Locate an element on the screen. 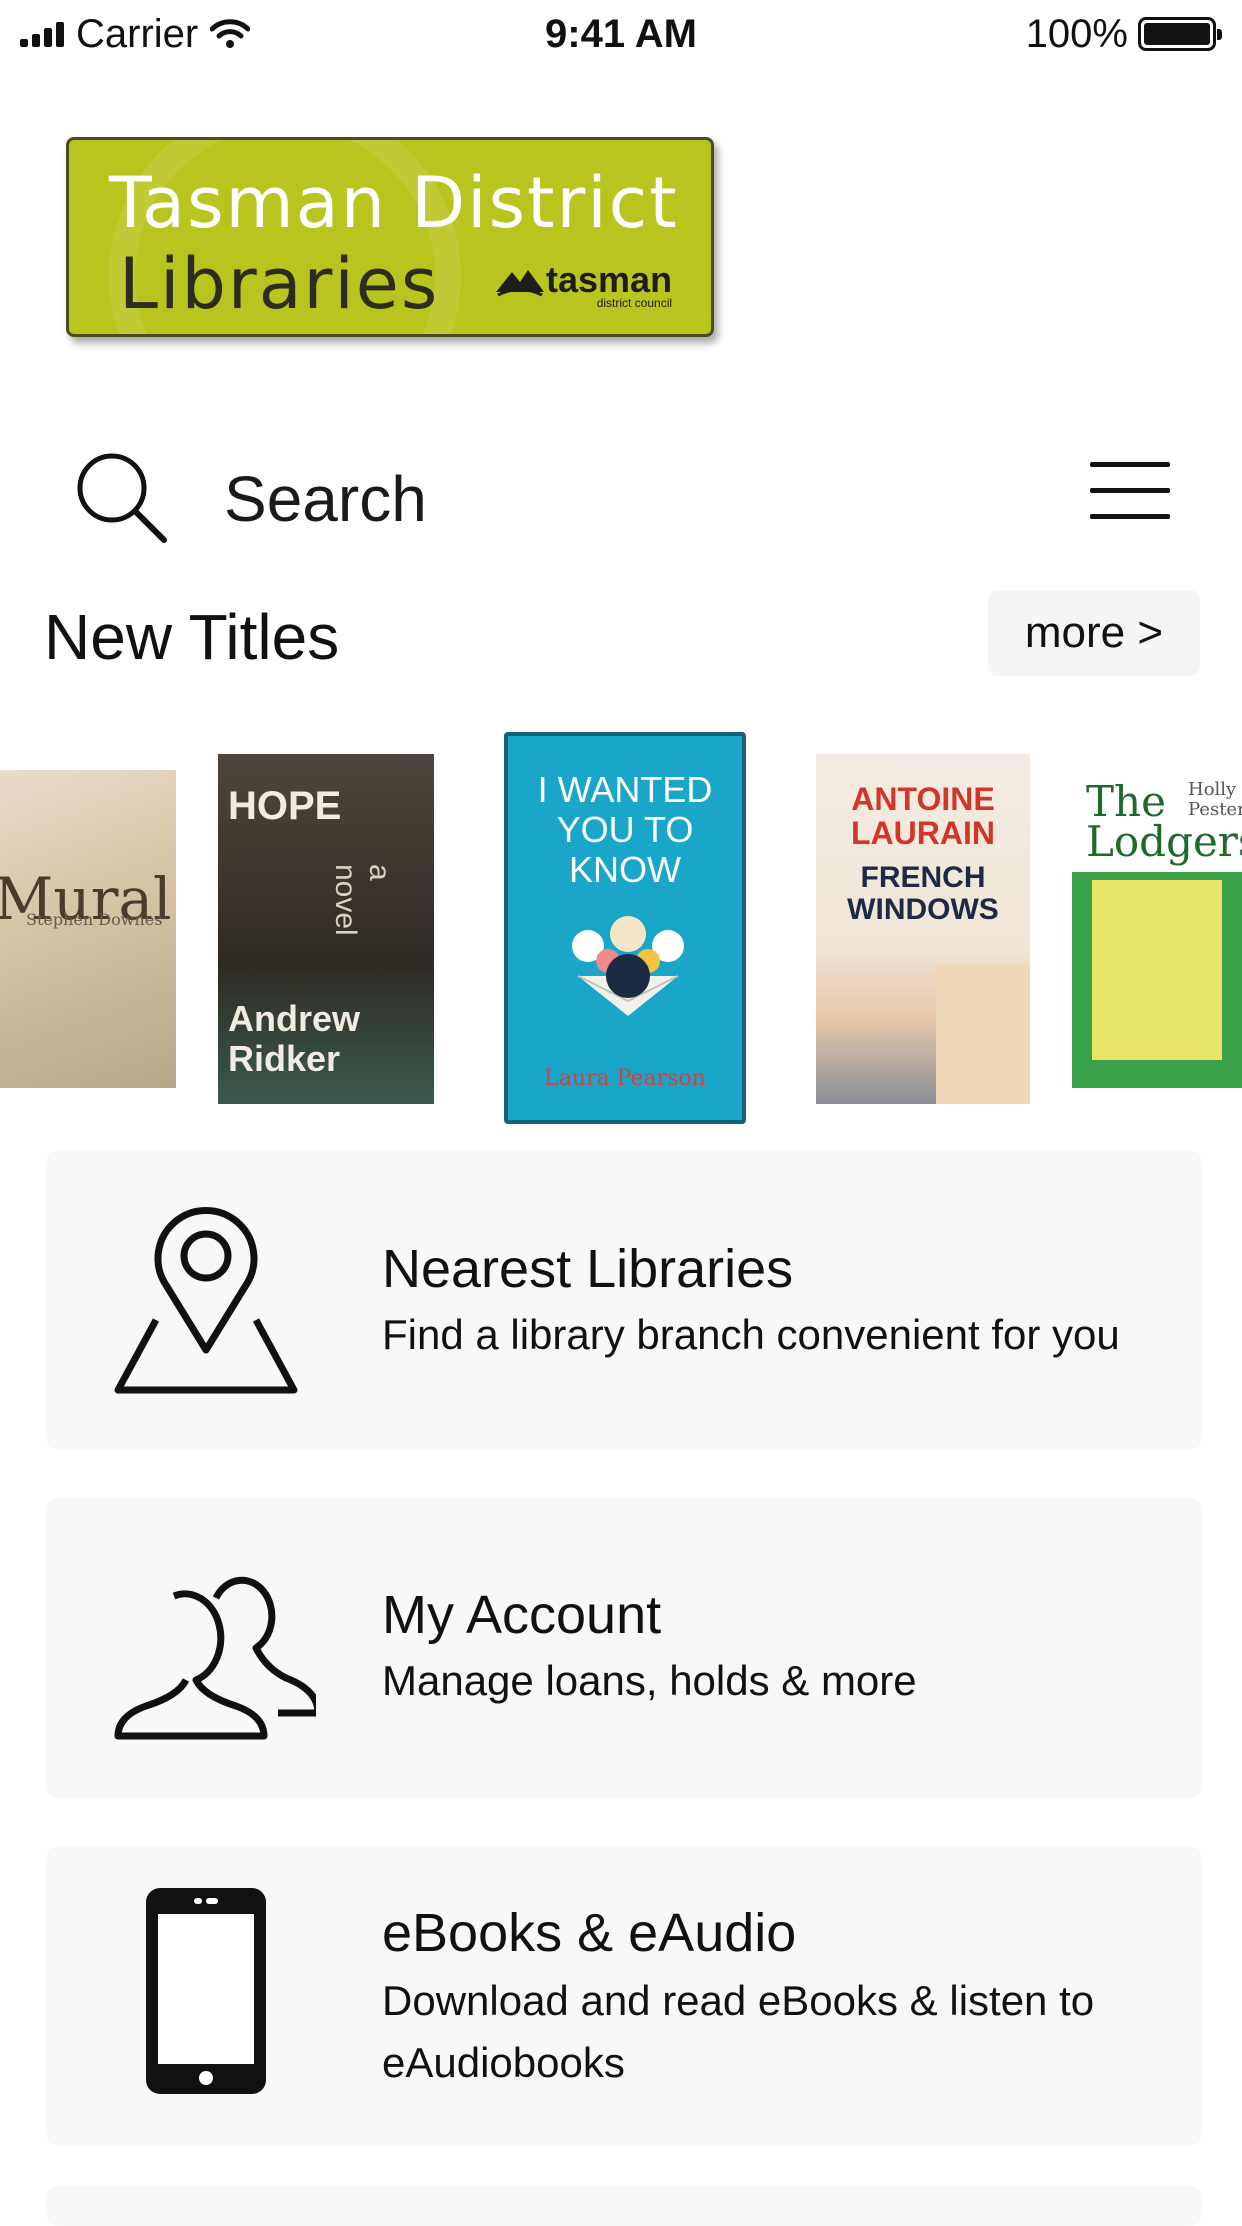  book-cover-the-lodgers: The Lodgers Holly Pester is located at coordinates (1157, 929).